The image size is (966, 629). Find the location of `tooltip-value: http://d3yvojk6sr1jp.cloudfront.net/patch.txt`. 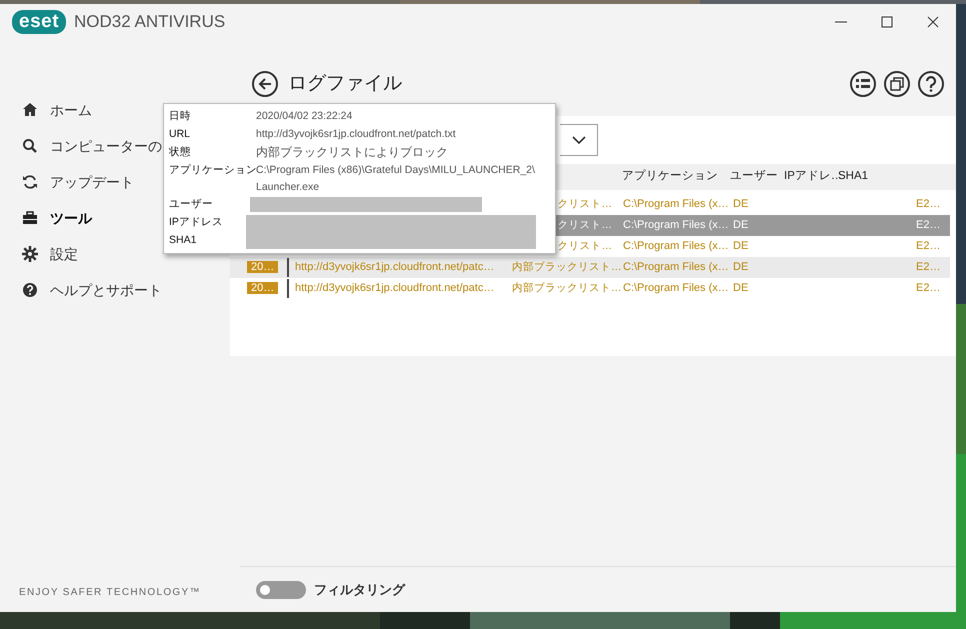

tooltip-value: http://d3yvojk6sr1jp.cloudfront.net/patch.txt is located at coordinates (356, 134).